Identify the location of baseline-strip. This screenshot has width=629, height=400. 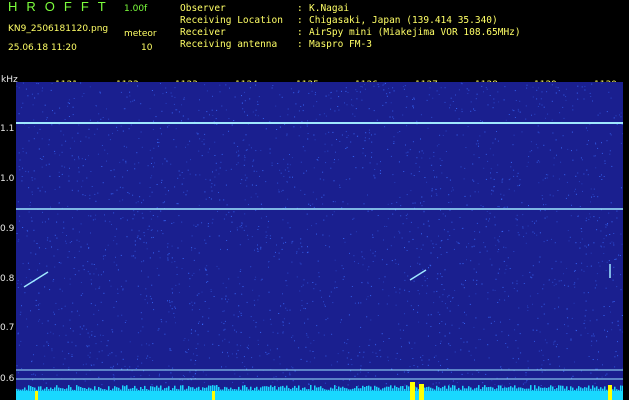
(319, 395).